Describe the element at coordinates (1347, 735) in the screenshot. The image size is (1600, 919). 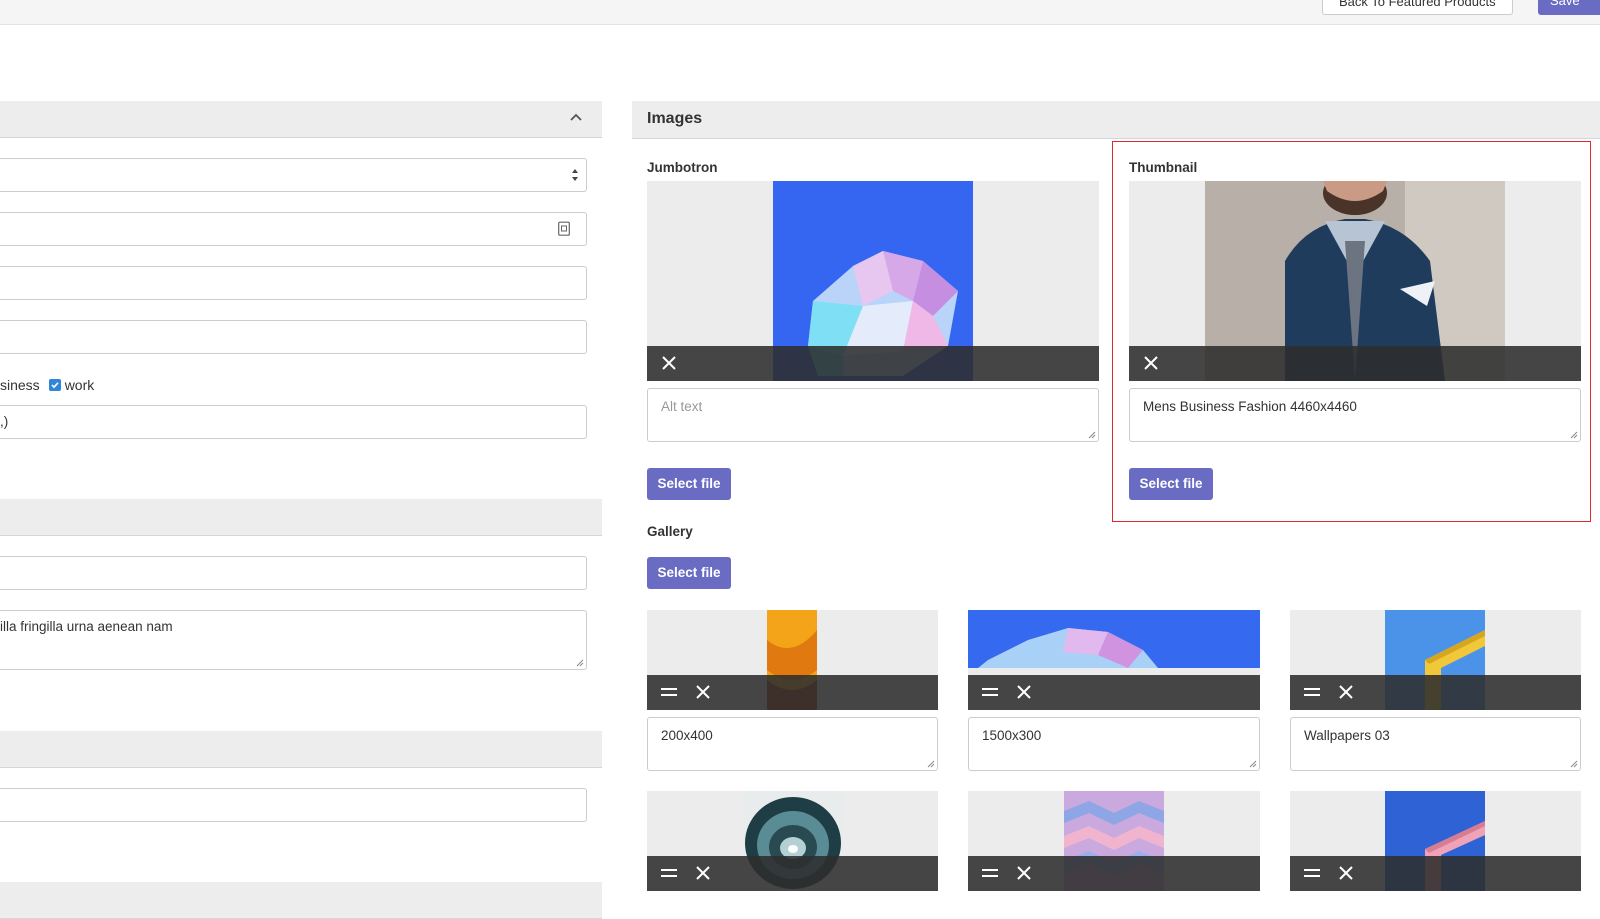
I see `gallery-alt-text-value: Wallpapers 03` at that location.